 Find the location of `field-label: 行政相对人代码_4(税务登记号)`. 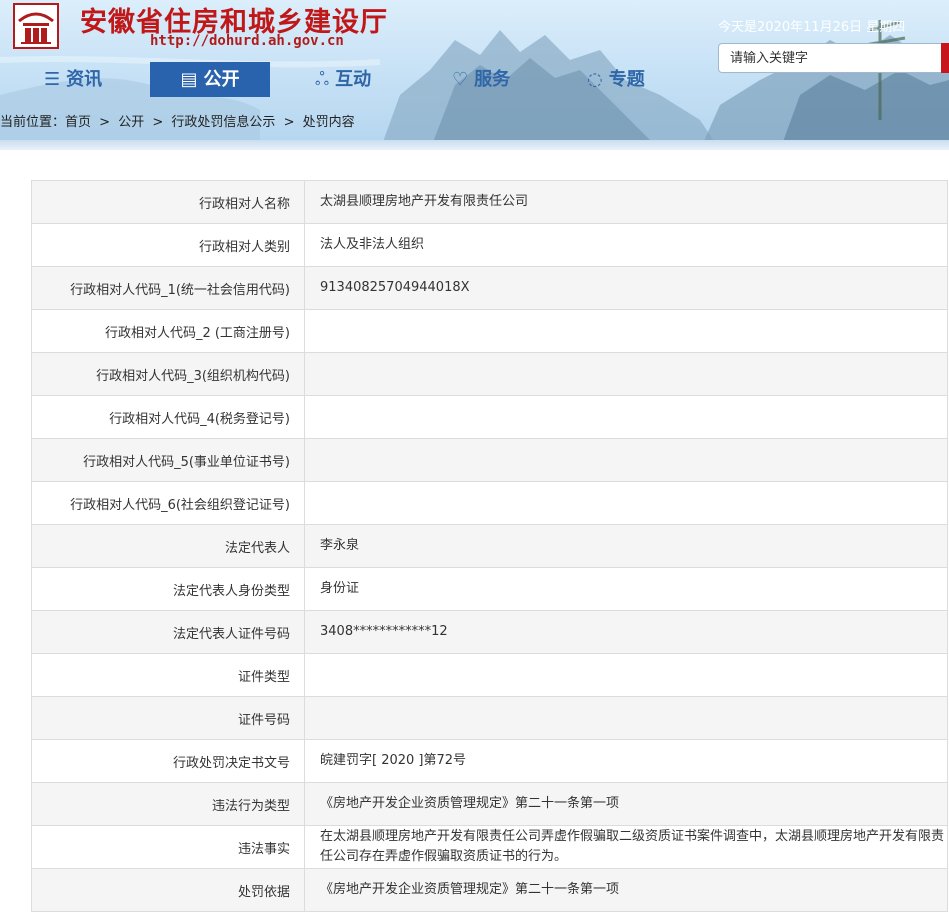

field-label: 行政相对人代码_4(税务登记号) is located at coordinates (168, 417).